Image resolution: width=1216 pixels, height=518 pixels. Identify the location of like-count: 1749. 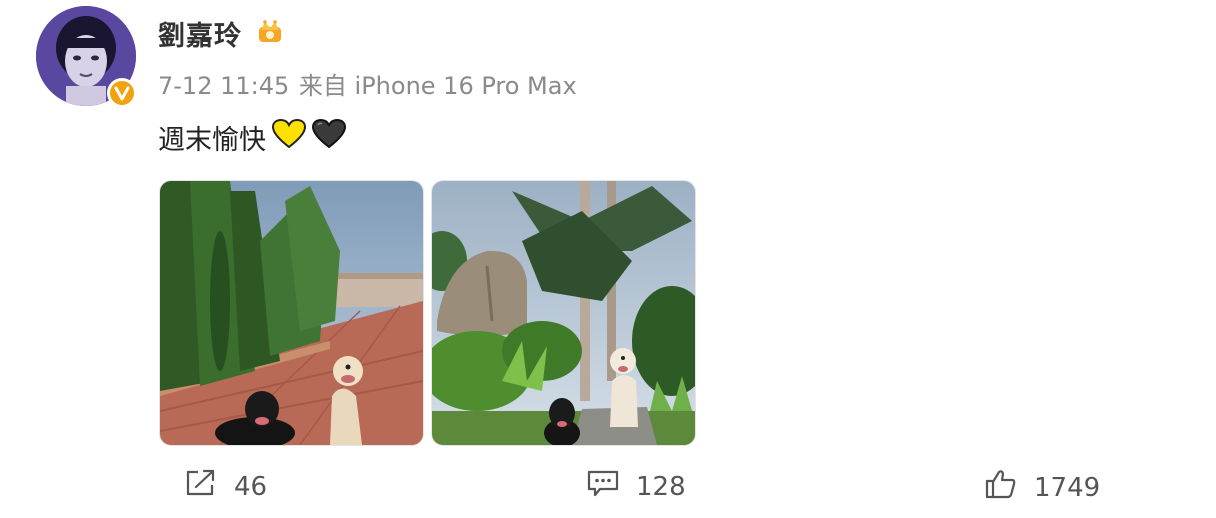
(1067, 487).